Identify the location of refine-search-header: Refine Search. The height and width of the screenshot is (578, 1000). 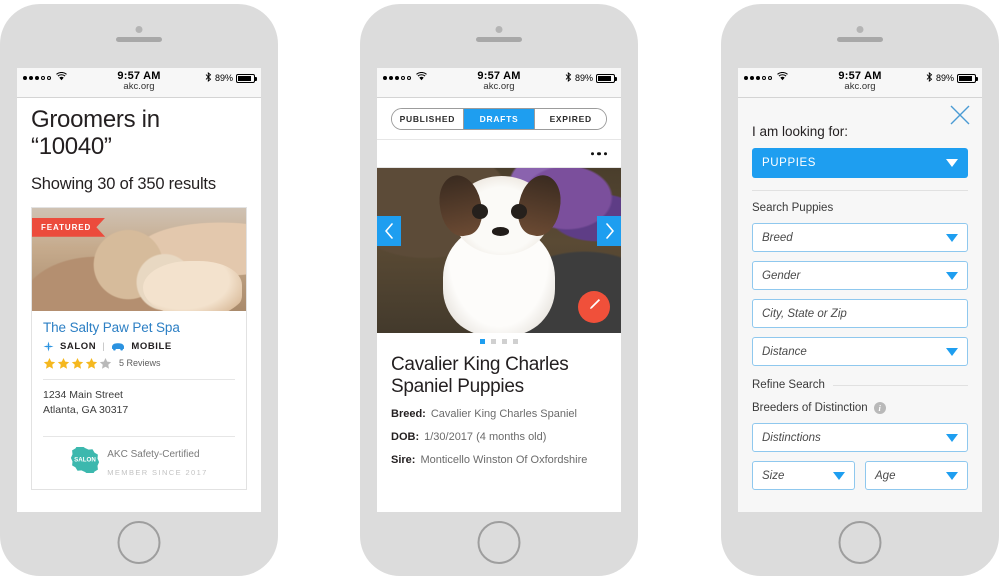
(860, 385).